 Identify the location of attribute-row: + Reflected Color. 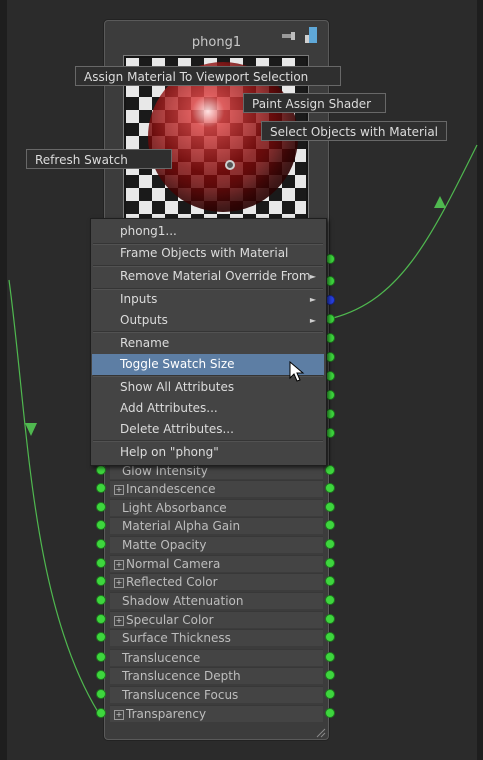
(216, 581).